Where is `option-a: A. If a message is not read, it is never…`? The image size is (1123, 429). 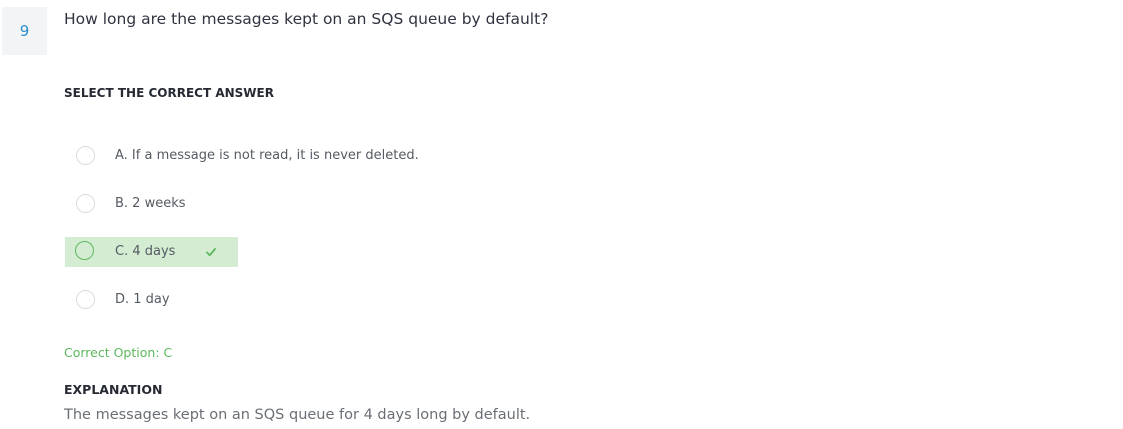 option-a: A. If a message is not read, it is never… is located at coordinates (255, 156).